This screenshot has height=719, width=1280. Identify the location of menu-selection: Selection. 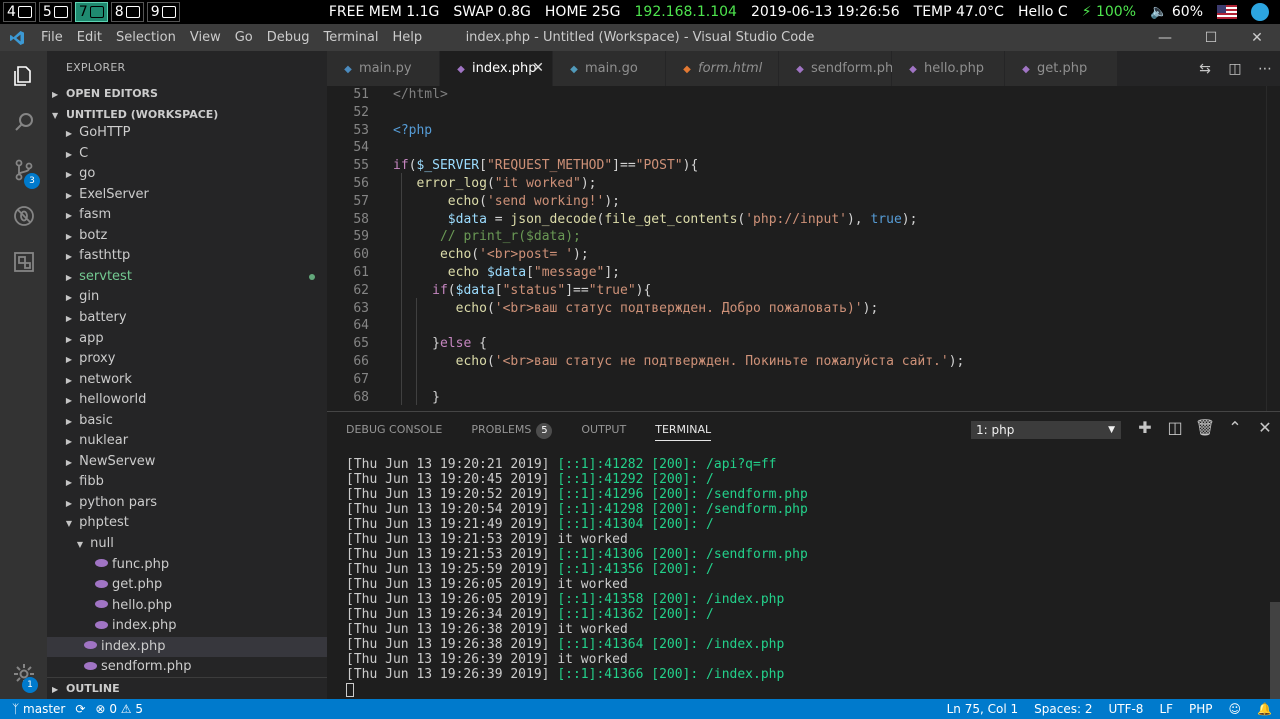
(146, 37).